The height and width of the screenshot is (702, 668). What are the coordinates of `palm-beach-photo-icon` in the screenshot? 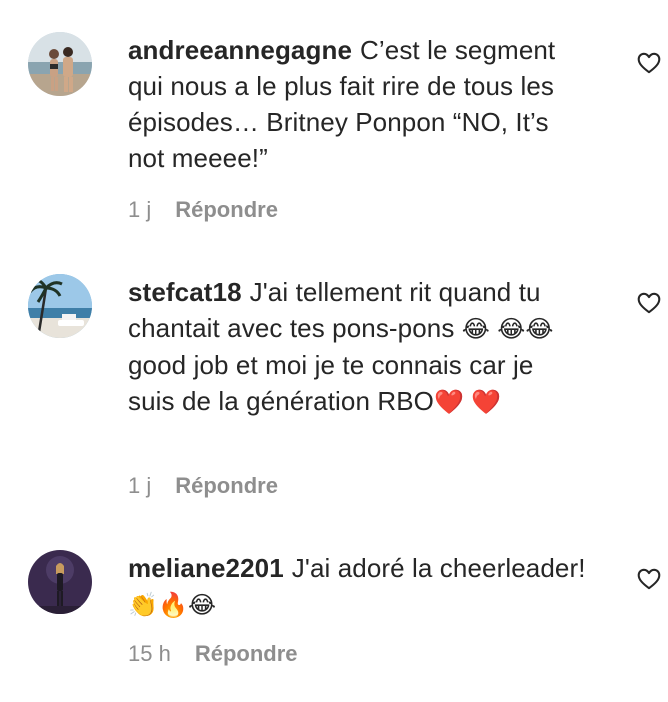 It's located at (60, 306).